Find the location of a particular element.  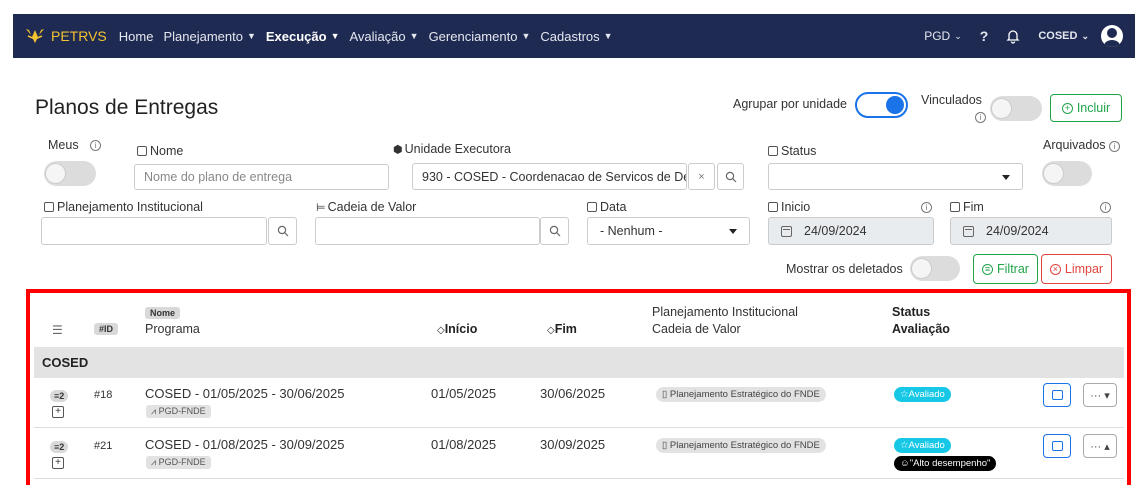

planejamento-search-button is located at coordinates (282, 231).